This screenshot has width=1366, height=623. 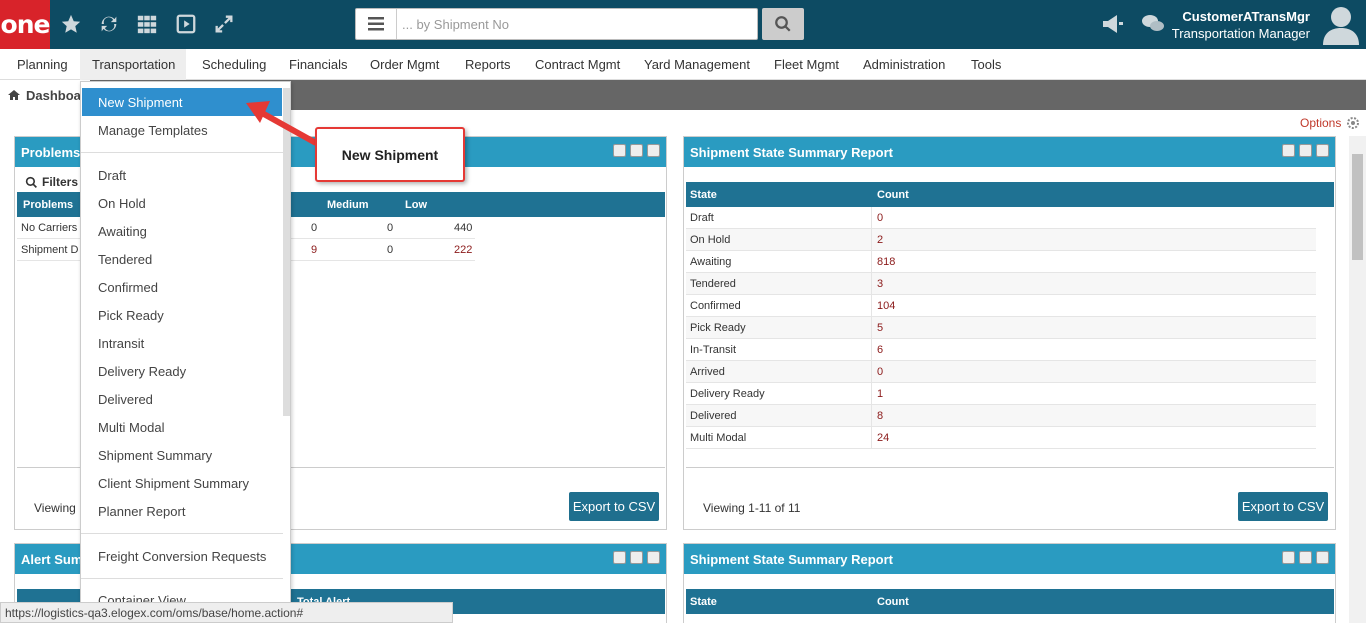 What do you see at coordinates (131, 315) in the screenshot?
I see `menu-item-pick-ready: Pick Ready` at bounding box center [131, 315].